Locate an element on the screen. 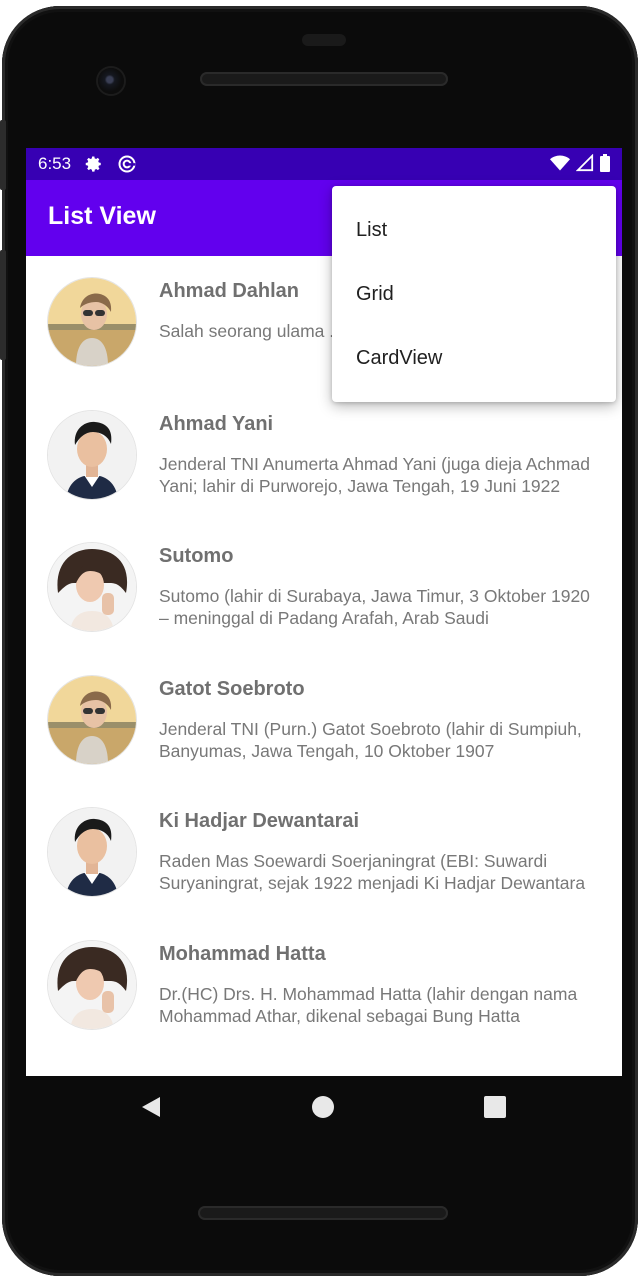 Image resolution: width=640 pixels, height=1280 pixels. item-title: Ki Hadjar Dewantarai is located at coordinates (259, 821).